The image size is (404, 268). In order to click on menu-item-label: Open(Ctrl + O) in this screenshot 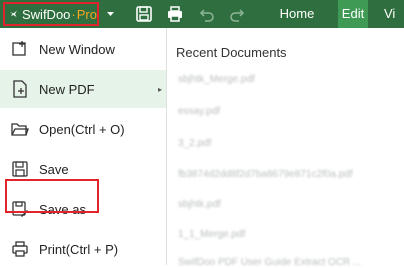, I will do `click(82, 129)`.